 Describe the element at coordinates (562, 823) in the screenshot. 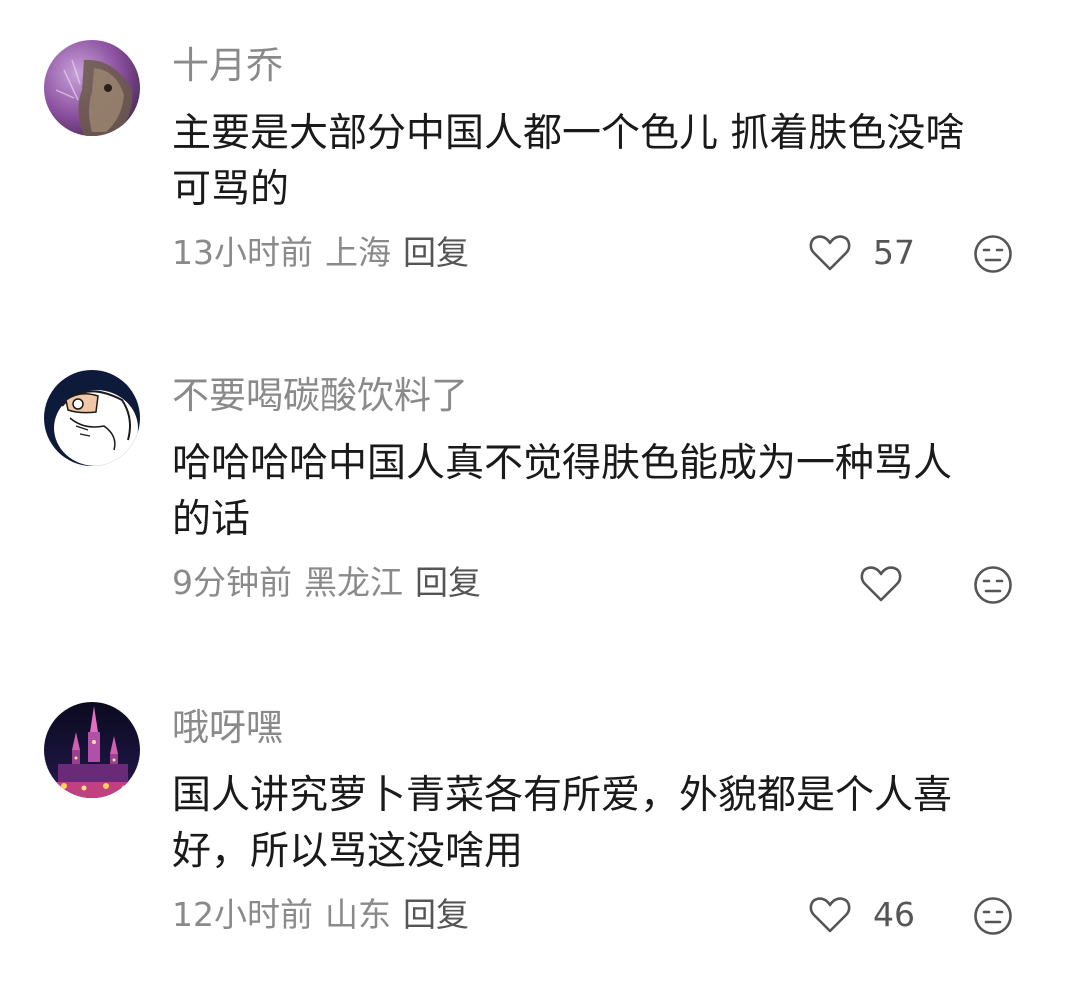

I see `comment-text: 国人讲究萝卜青菜各有所爱，外貌都是个人喜 好，所以骂这没啥用` at that location.